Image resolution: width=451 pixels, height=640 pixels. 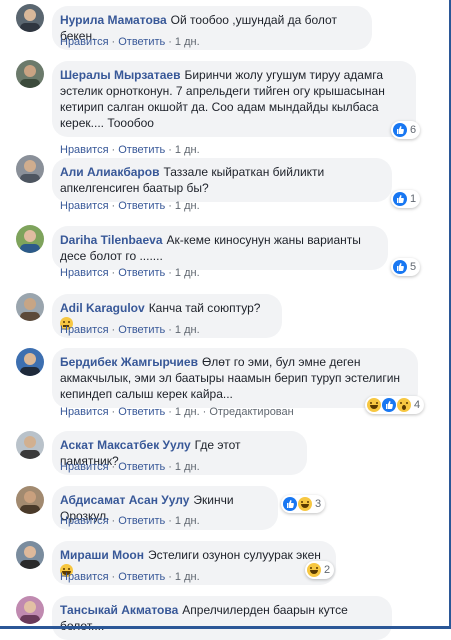 I want to click on comment-author: Аскат Максатбек Уулу, so click(x=125, y=445).